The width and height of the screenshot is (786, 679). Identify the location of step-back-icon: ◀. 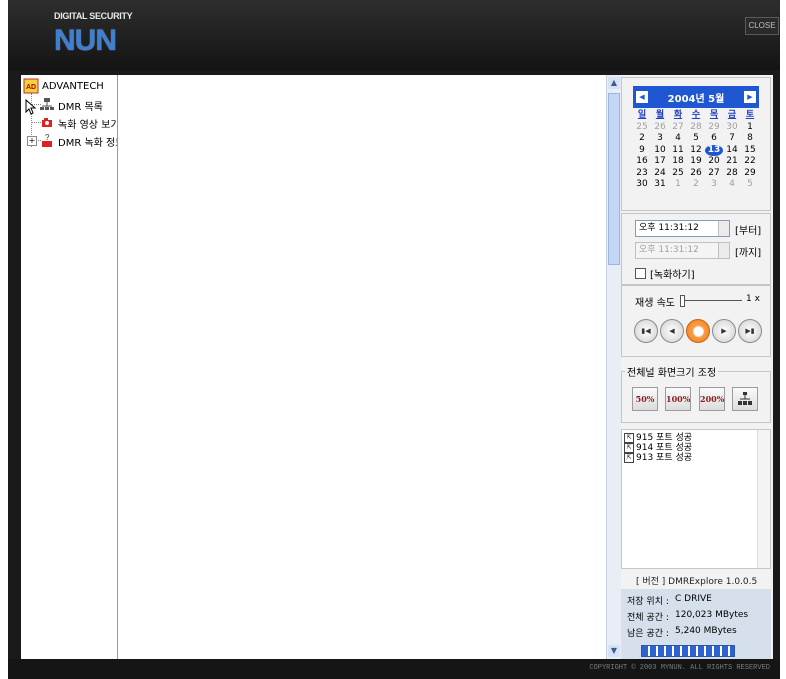
(672, 331).